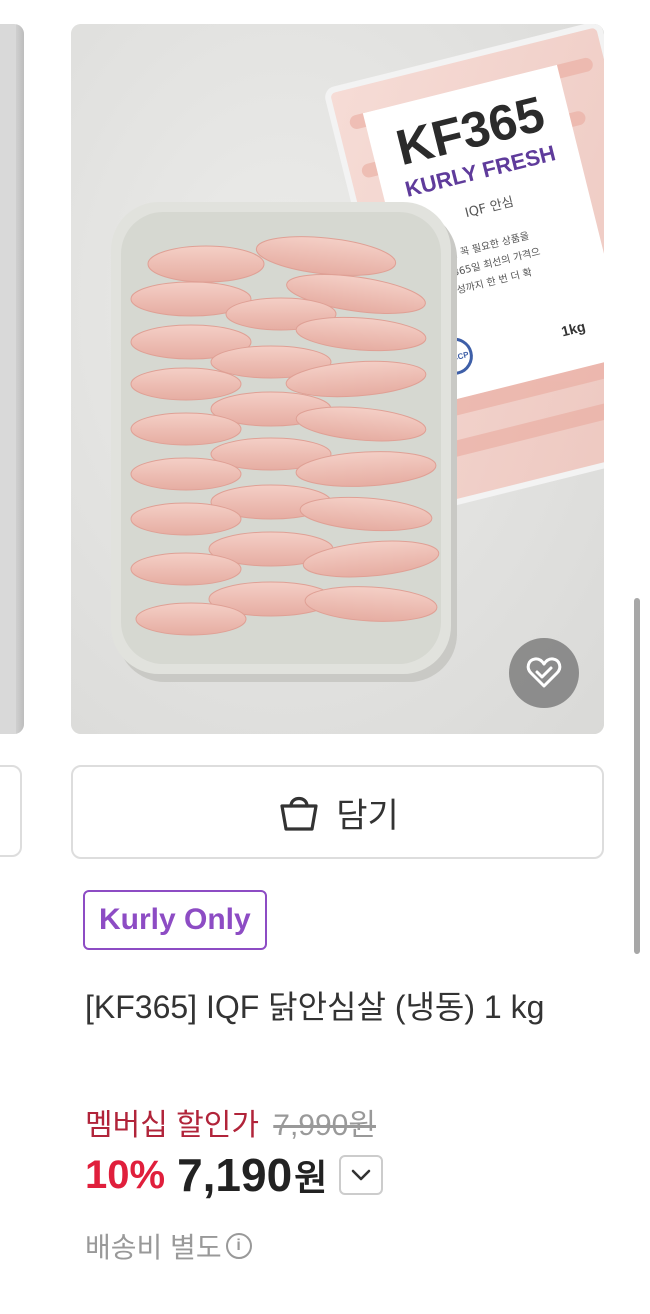  I want to click on shipping-note: 배송비 별도 i, so click(168, 1246).